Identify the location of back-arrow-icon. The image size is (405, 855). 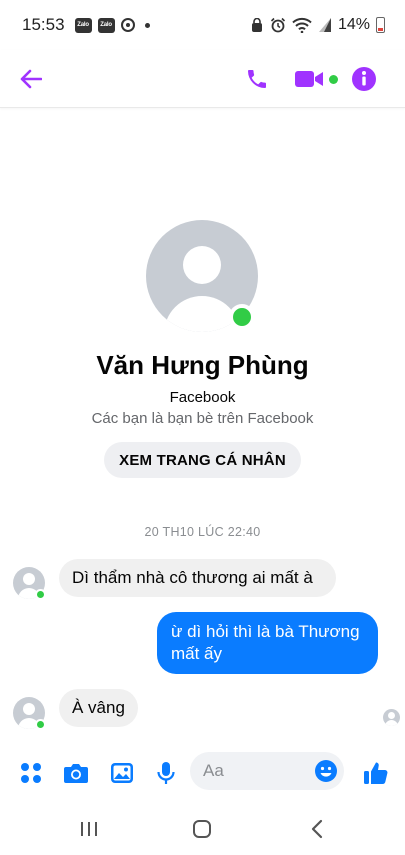
(31, 79).